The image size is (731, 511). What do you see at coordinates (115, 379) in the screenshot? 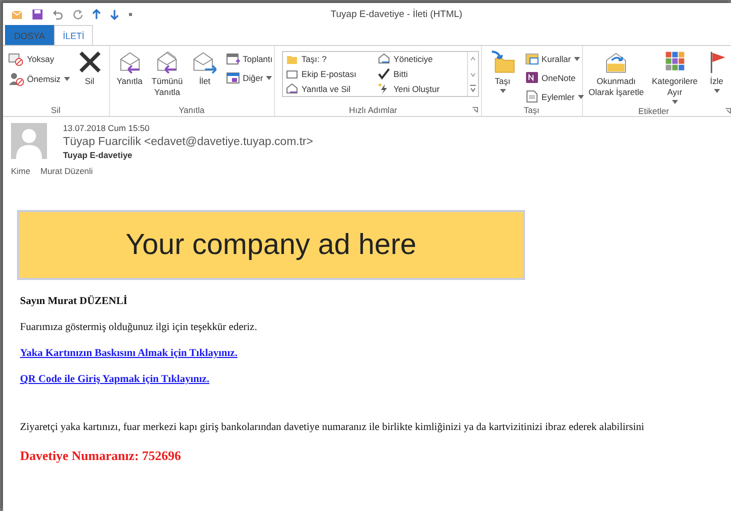
I see `link: QR Code ile Giriş Yapmak için Tıklayınız.` at bounding box center [115, 379].